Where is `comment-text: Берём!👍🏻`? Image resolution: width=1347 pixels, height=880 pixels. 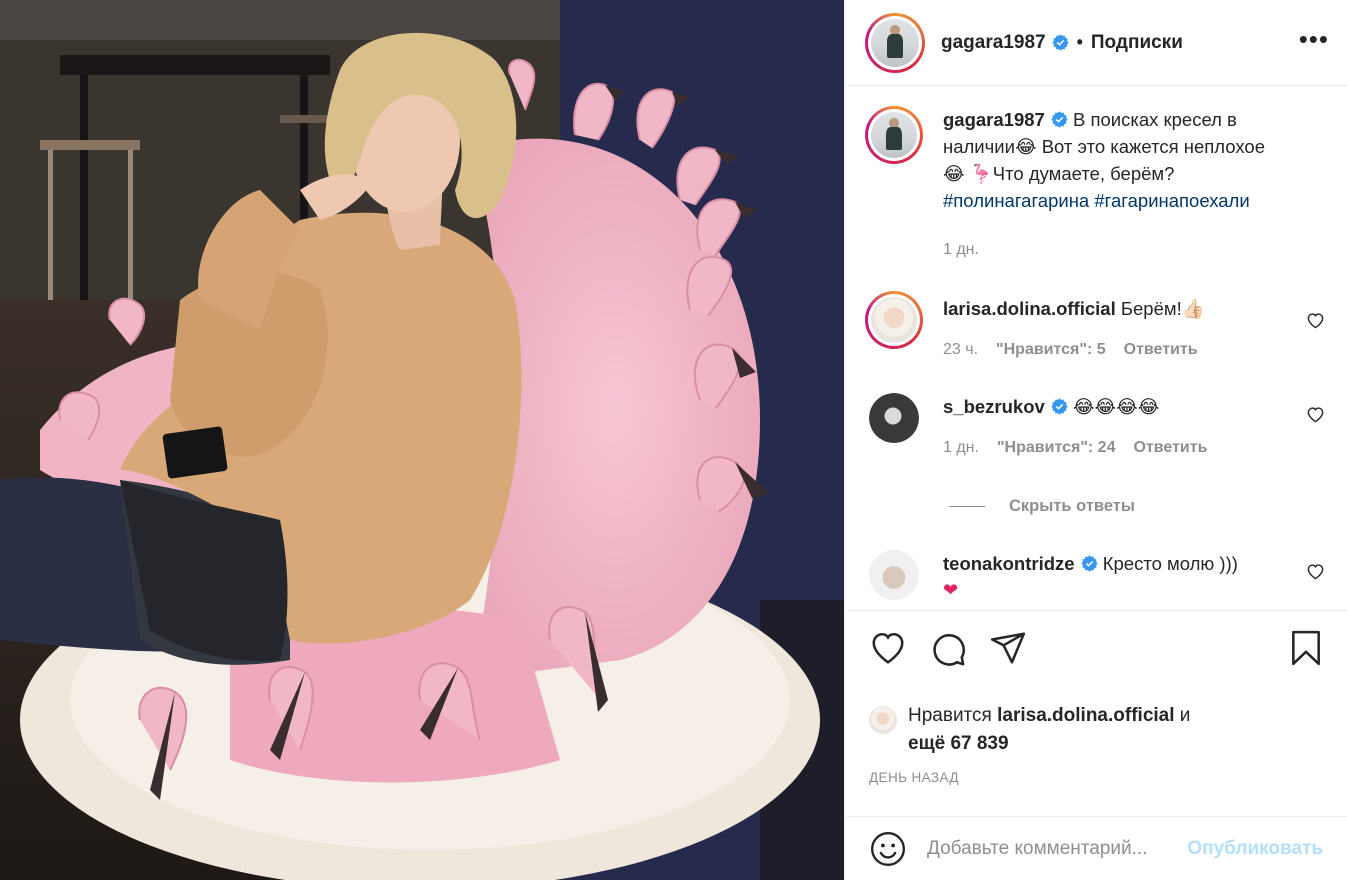
comment-text: Берём!👍🏻 is located at coordinates (1160, 308).